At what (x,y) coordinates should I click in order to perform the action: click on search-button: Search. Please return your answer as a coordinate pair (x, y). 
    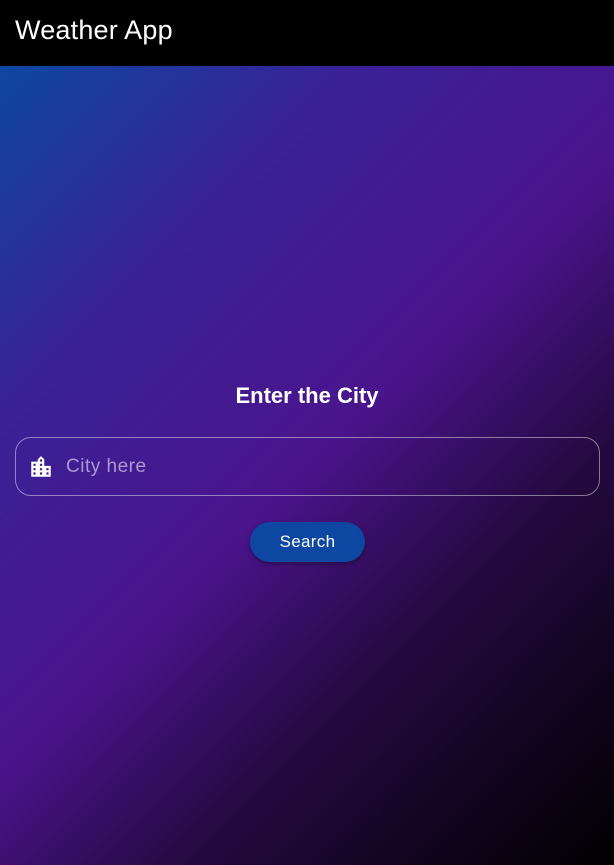
    Looking at the image, I should click on (307, 542).